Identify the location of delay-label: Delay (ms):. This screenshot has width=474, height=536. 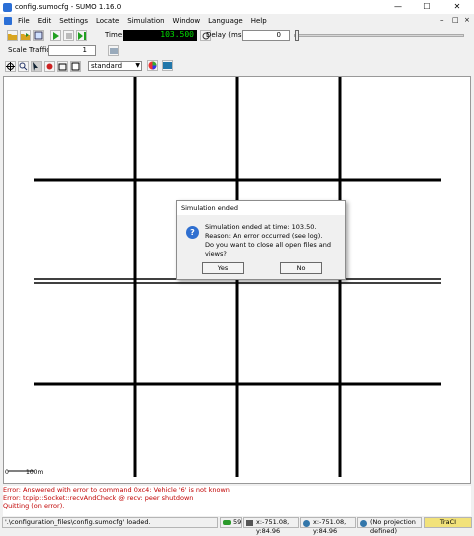
(226, 35).